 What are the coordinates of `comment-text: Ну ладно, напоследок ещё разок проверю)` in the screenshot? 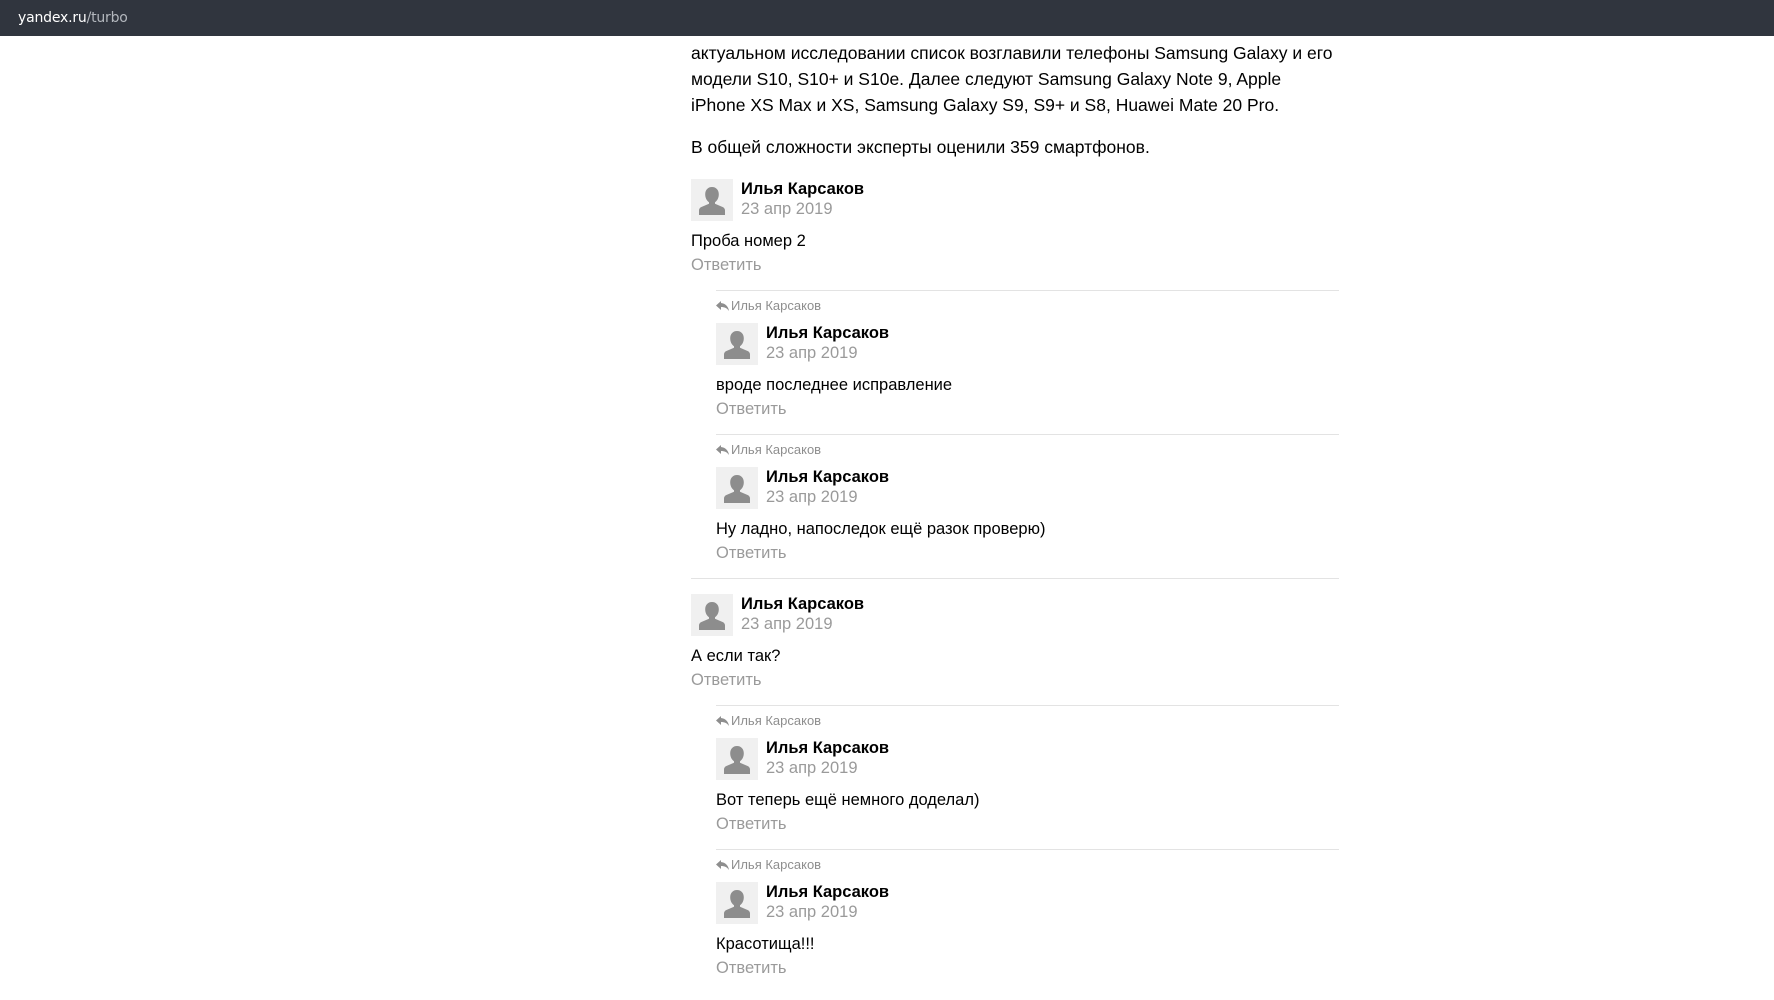 It's located at (881, 529).